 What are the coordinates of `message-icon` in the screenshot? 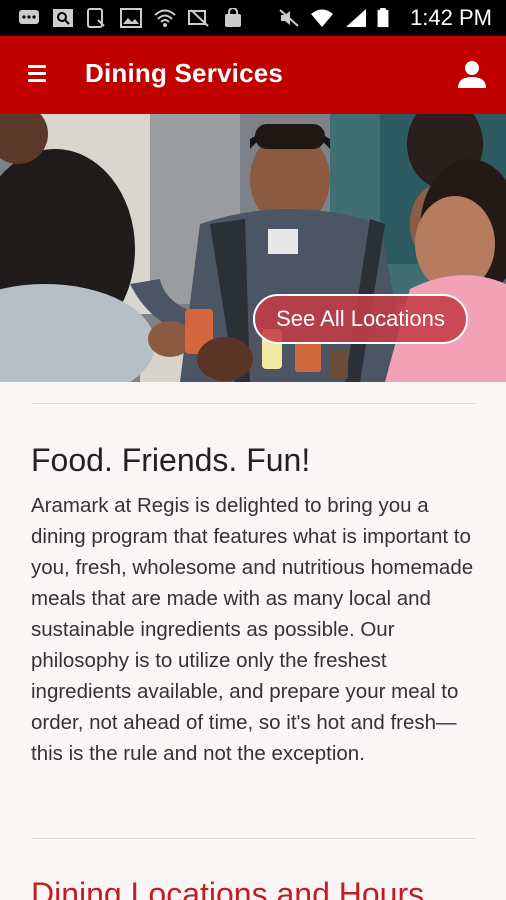 It's located at (29, 17).